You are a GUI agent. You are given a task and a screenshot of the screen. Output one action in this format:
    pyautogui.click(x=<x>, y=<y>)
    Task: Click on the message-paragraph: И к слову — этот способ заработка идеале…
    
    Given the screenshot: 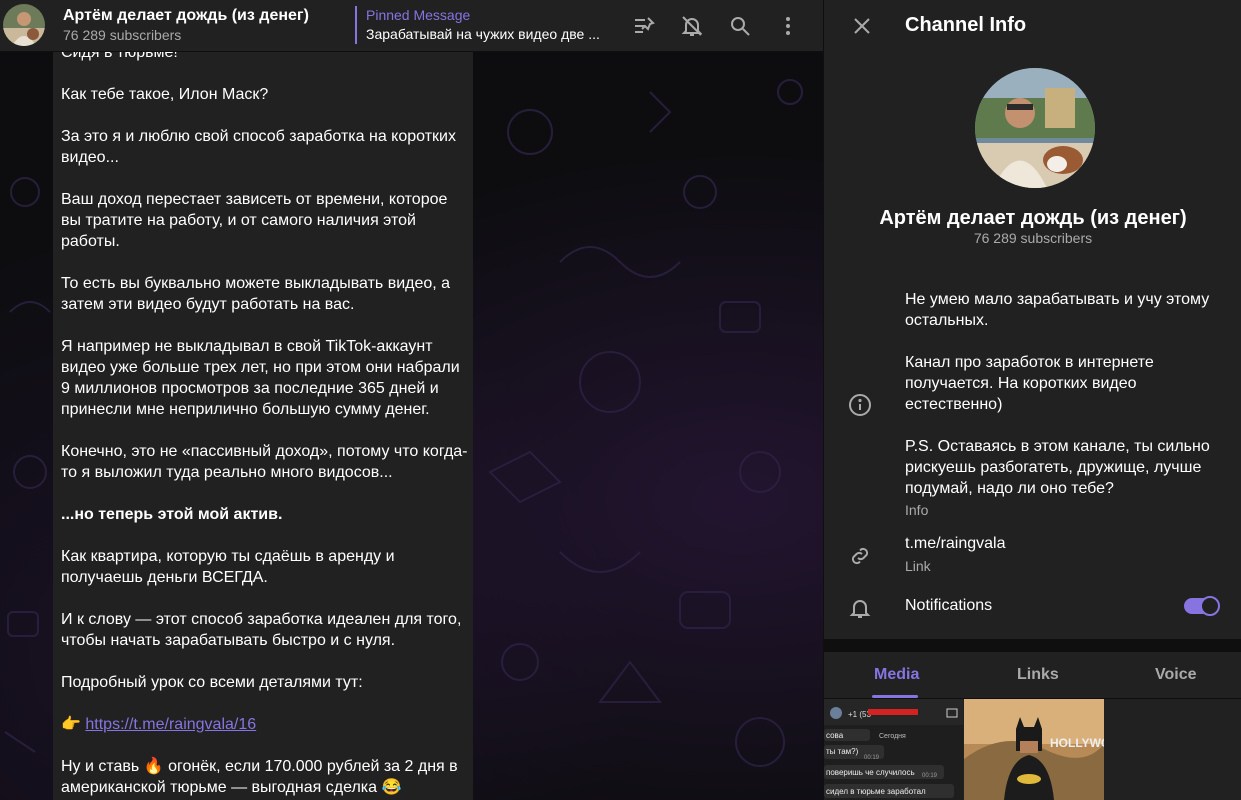 What is the action you would take?
    pyautogui.click(x=261, y=630)
    